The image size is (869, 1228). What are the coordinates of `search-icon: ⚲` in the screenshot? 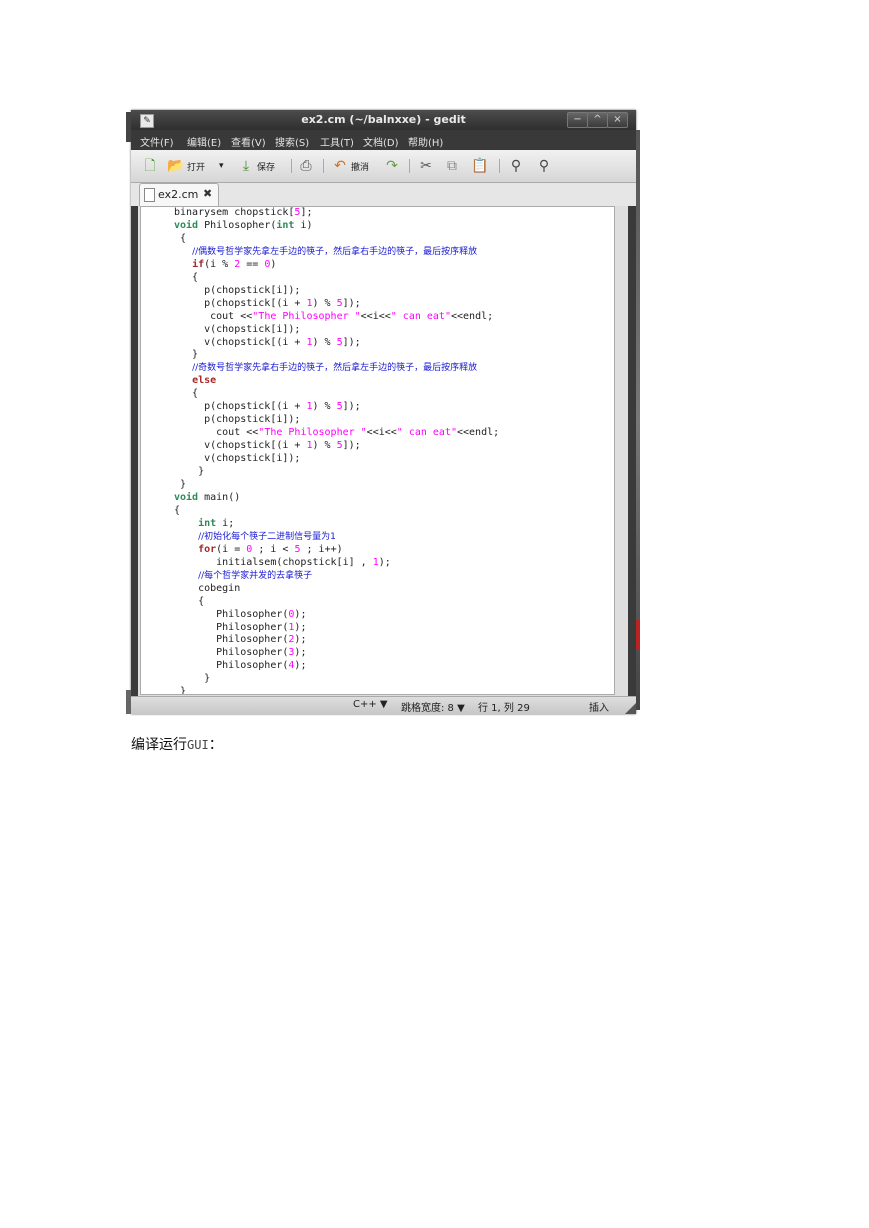 It's located at (516, 166).